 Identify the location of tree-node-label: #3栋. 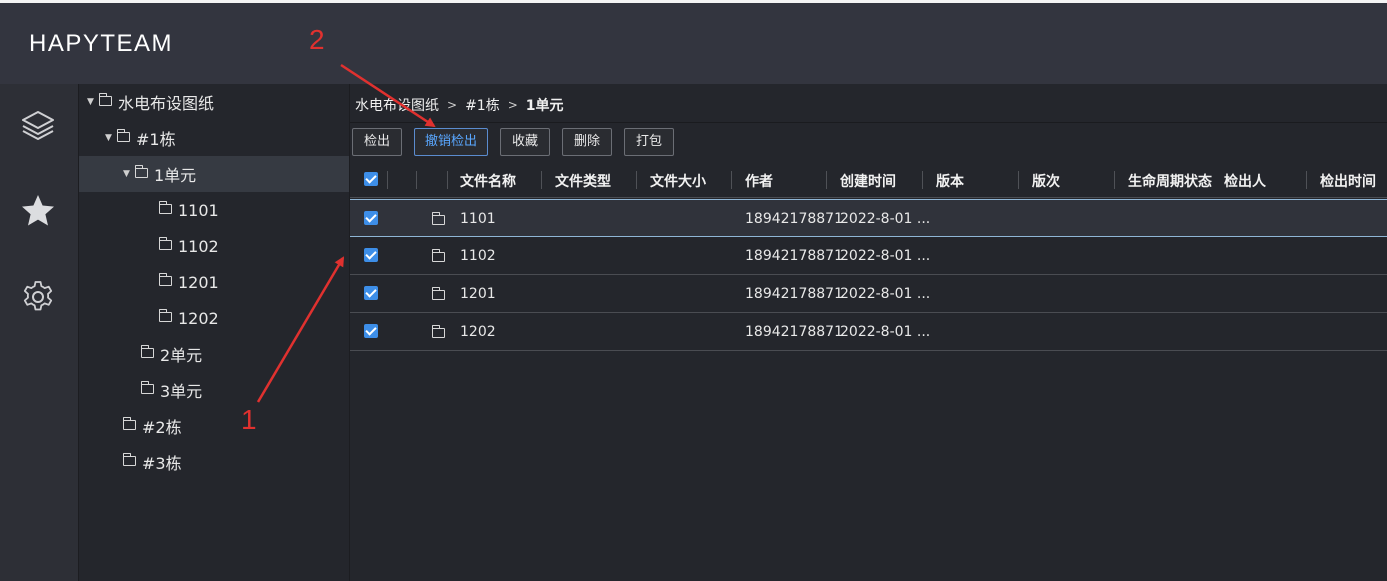
(162, 463).